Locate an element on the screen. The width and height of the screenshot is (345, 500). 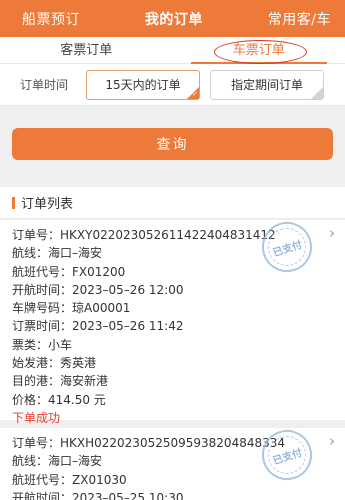
top-nav: 船票预订 我的订单 常用客/车 is located at coordinates (172, 18).